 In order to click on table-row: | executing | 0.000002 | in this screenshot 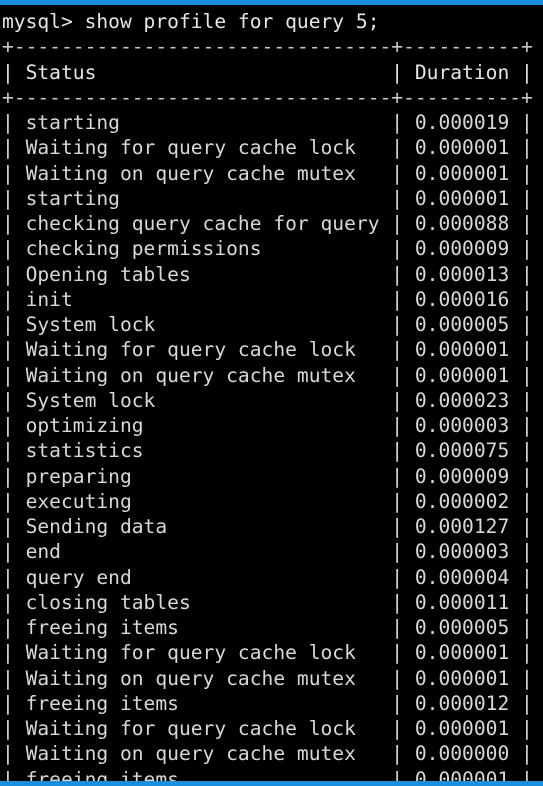, I will do `click(267, 501)`.